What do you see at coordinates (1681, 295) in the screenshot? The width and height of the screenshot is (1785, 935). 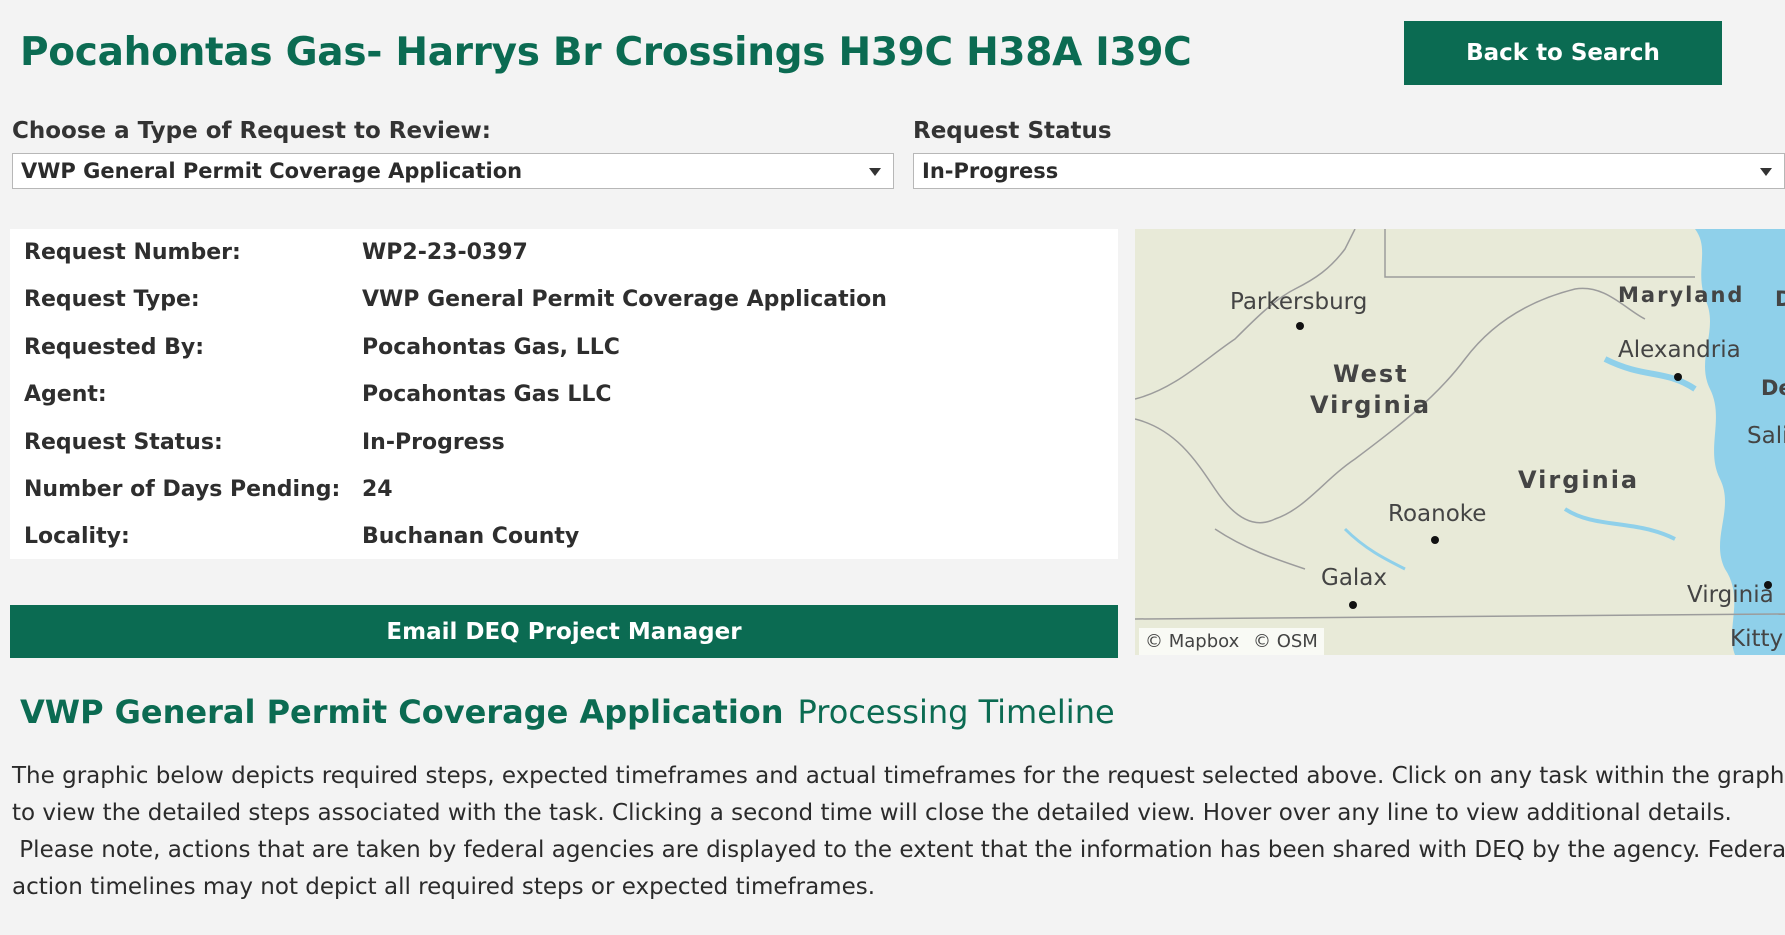 I see `map-label-maryland: Maryland` at bounding box center [1681, 295].